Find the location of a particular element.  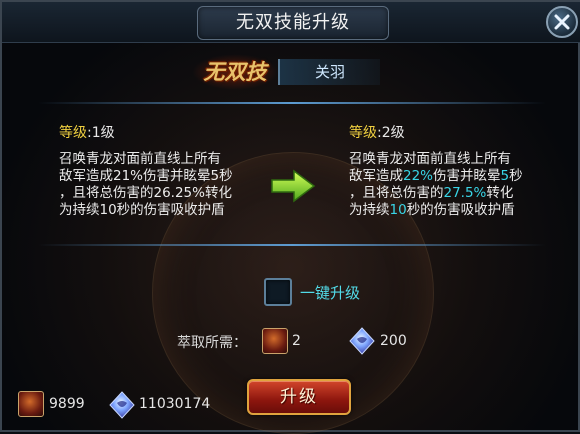

shield-duration-value: 10 is located at coordinates (398, 210).